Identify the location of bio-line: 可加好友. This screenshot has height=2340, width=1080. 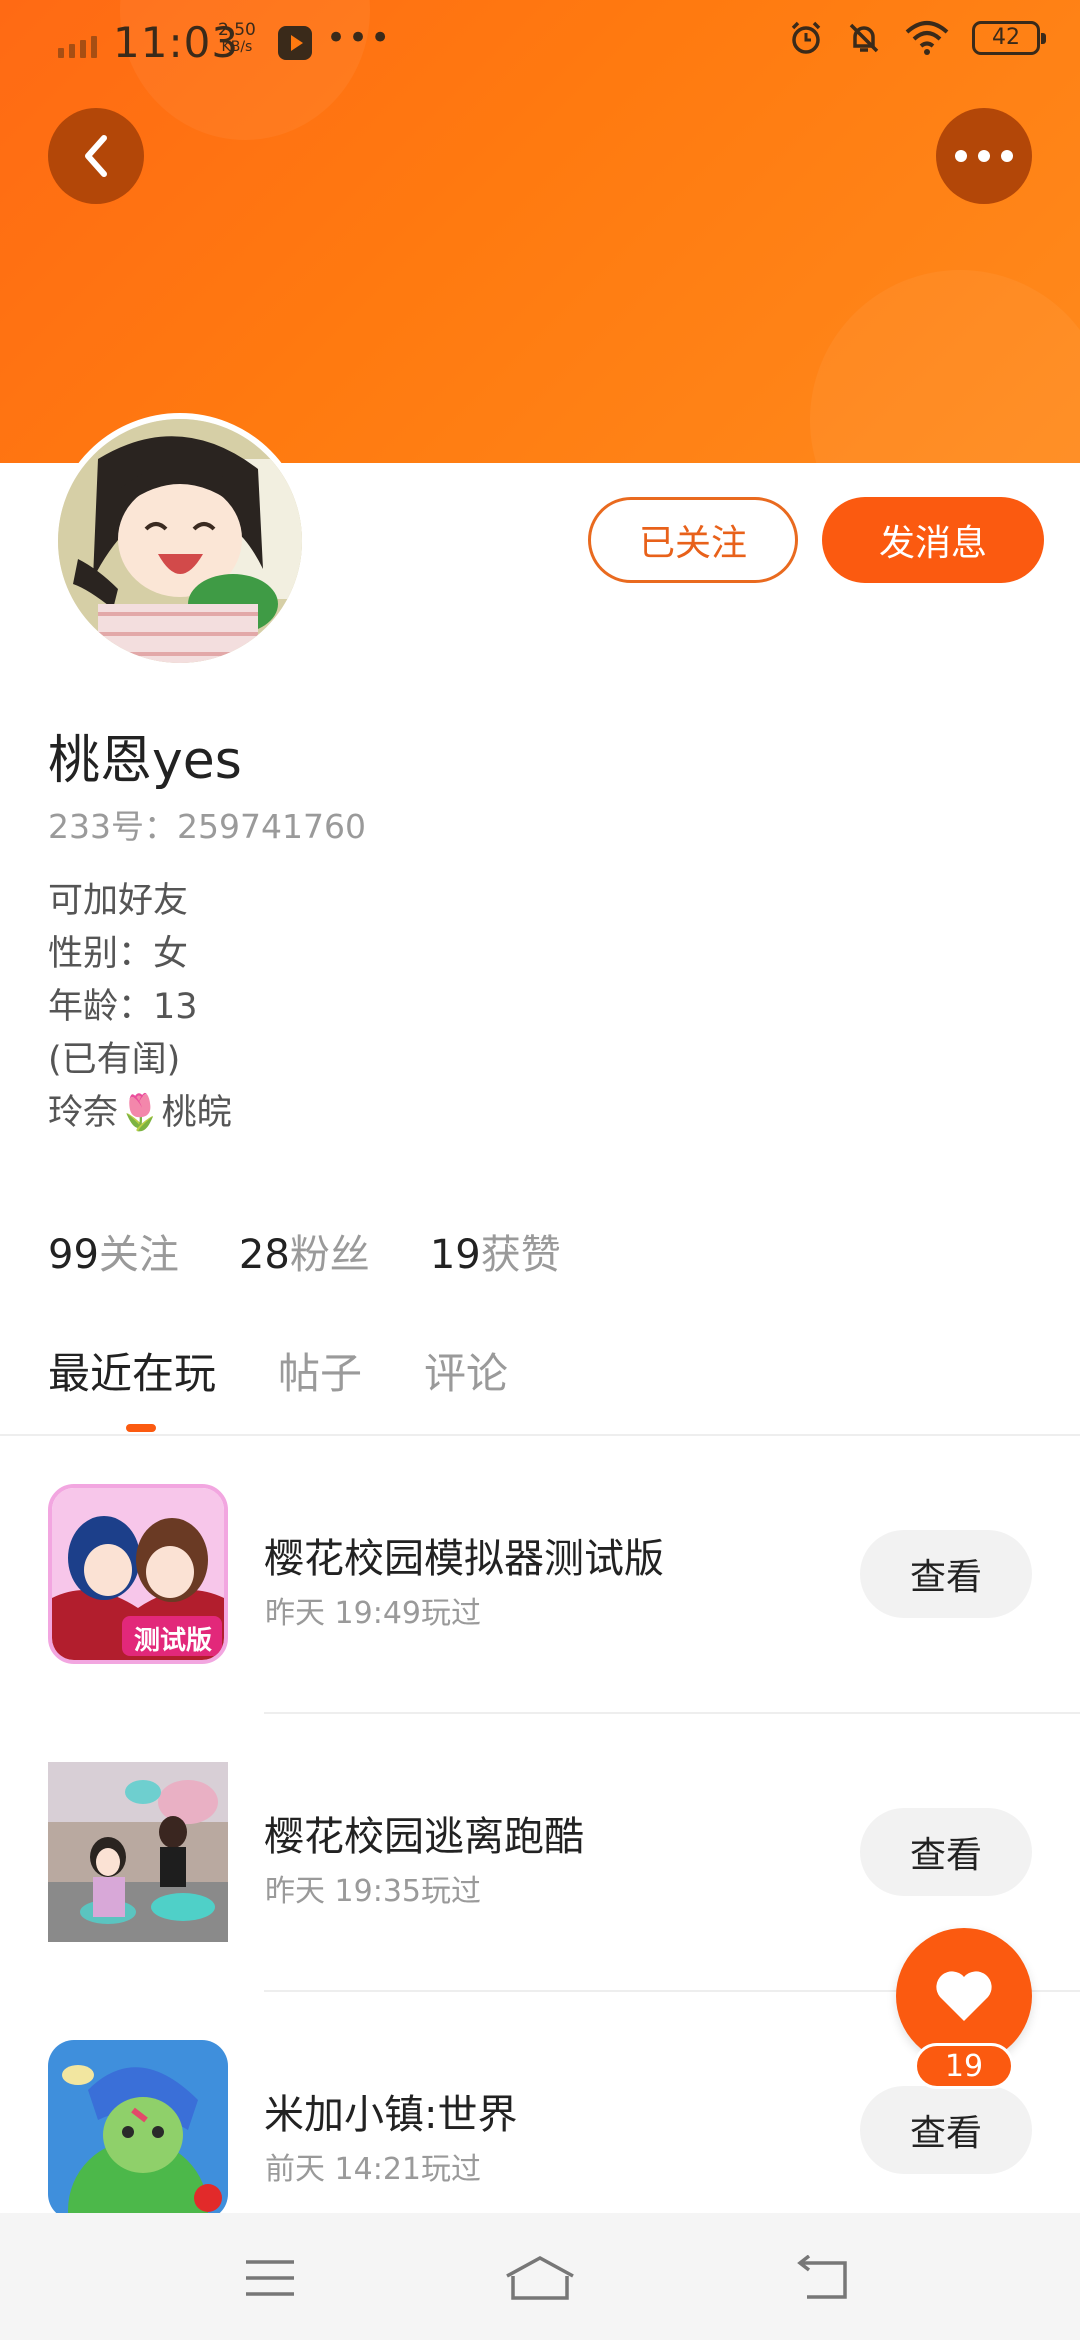
(118, 901).